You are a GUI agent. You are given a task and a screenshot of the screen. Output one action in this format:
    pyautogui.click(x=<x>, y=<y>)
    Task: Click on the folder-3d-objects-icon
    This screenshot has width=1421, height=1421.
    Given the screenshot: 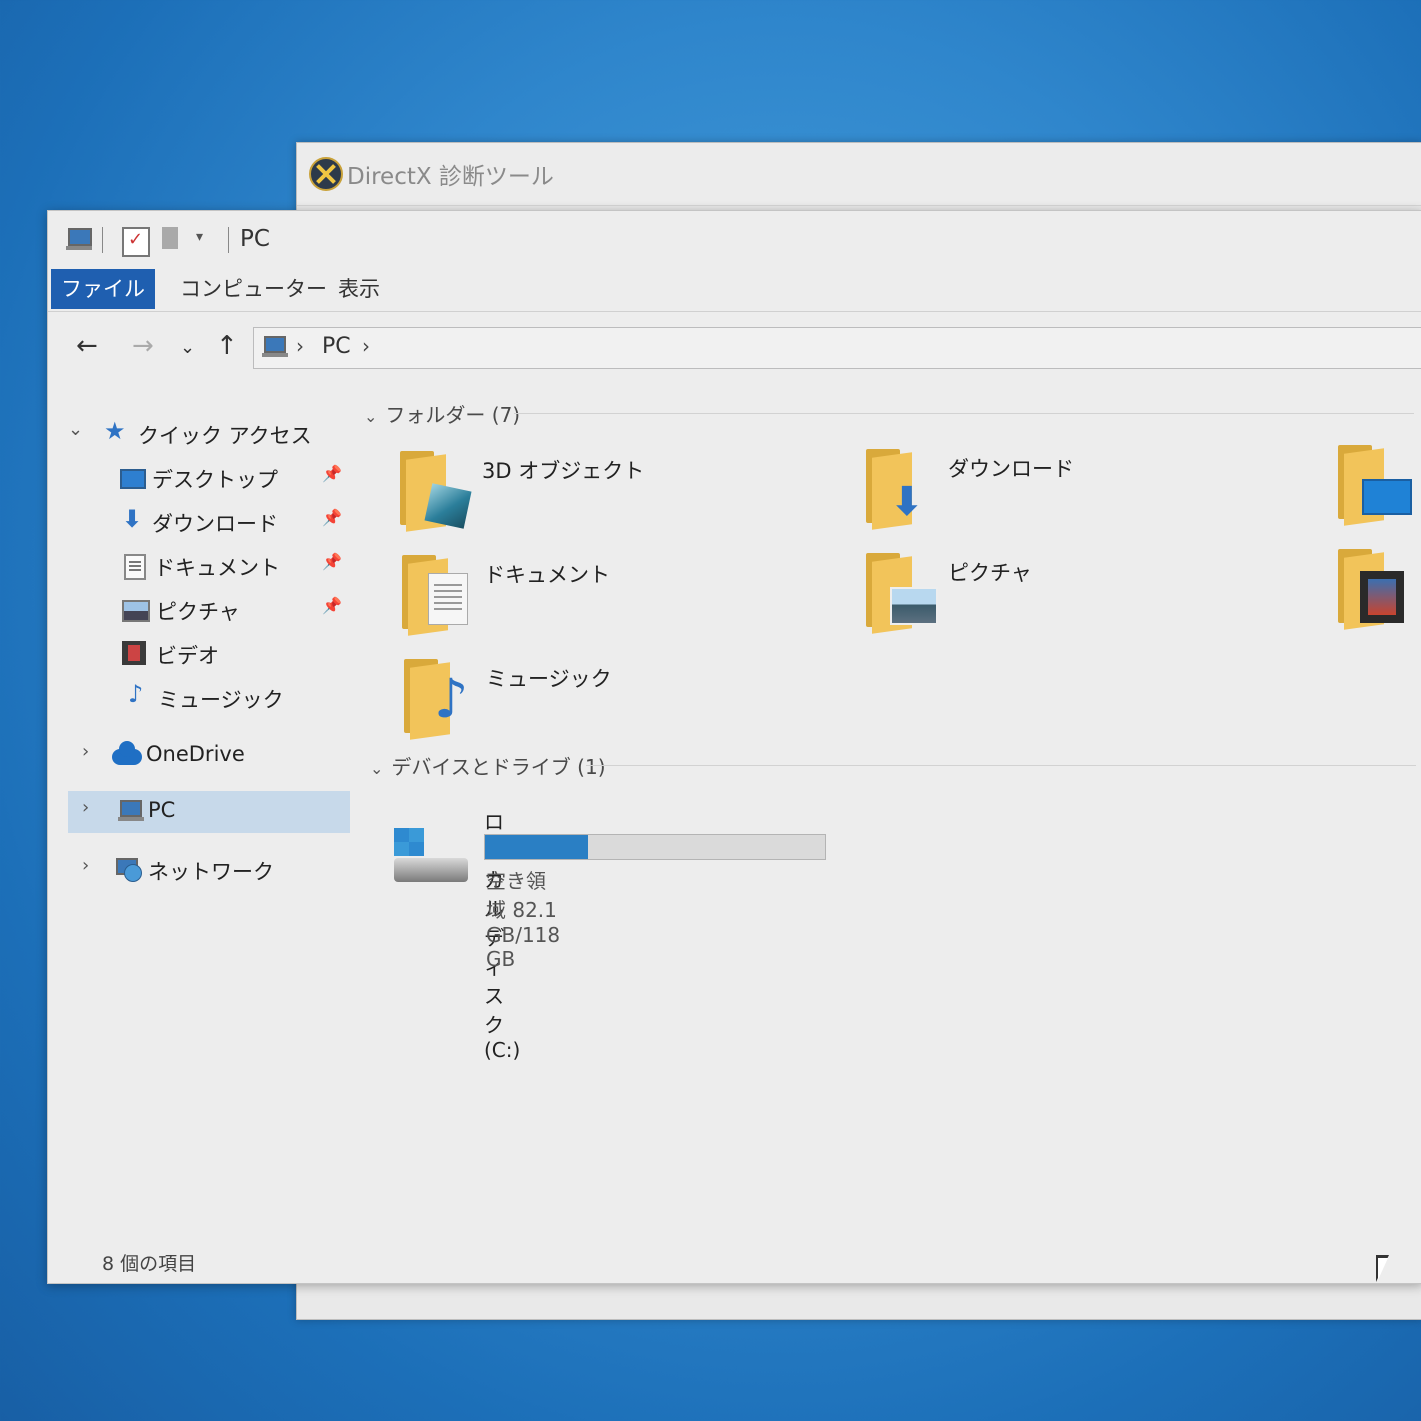 What is the action you would take?
    pyautogui.click(x=436, y=491)
    